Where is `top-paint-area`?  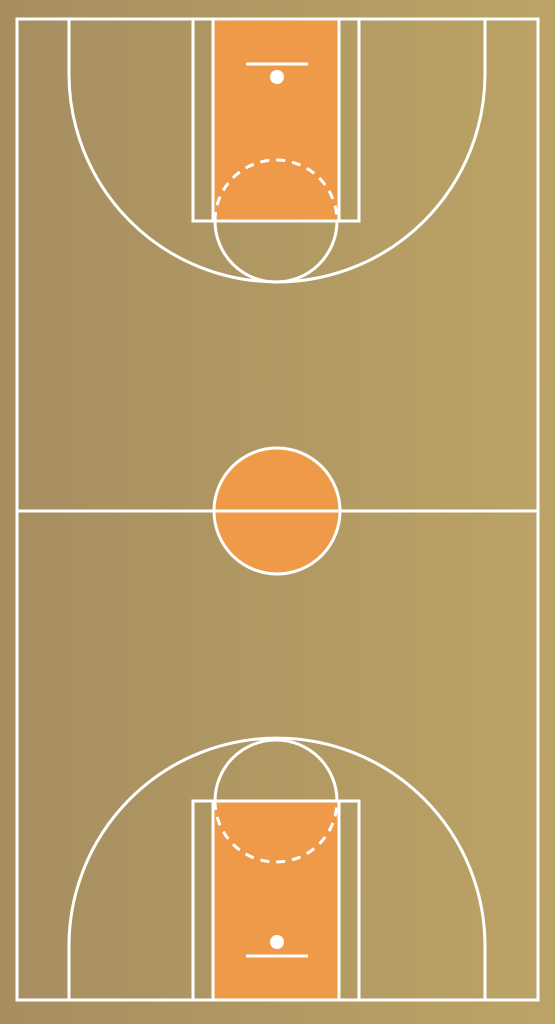 top-paint-area is located at coordinates (276, 120).